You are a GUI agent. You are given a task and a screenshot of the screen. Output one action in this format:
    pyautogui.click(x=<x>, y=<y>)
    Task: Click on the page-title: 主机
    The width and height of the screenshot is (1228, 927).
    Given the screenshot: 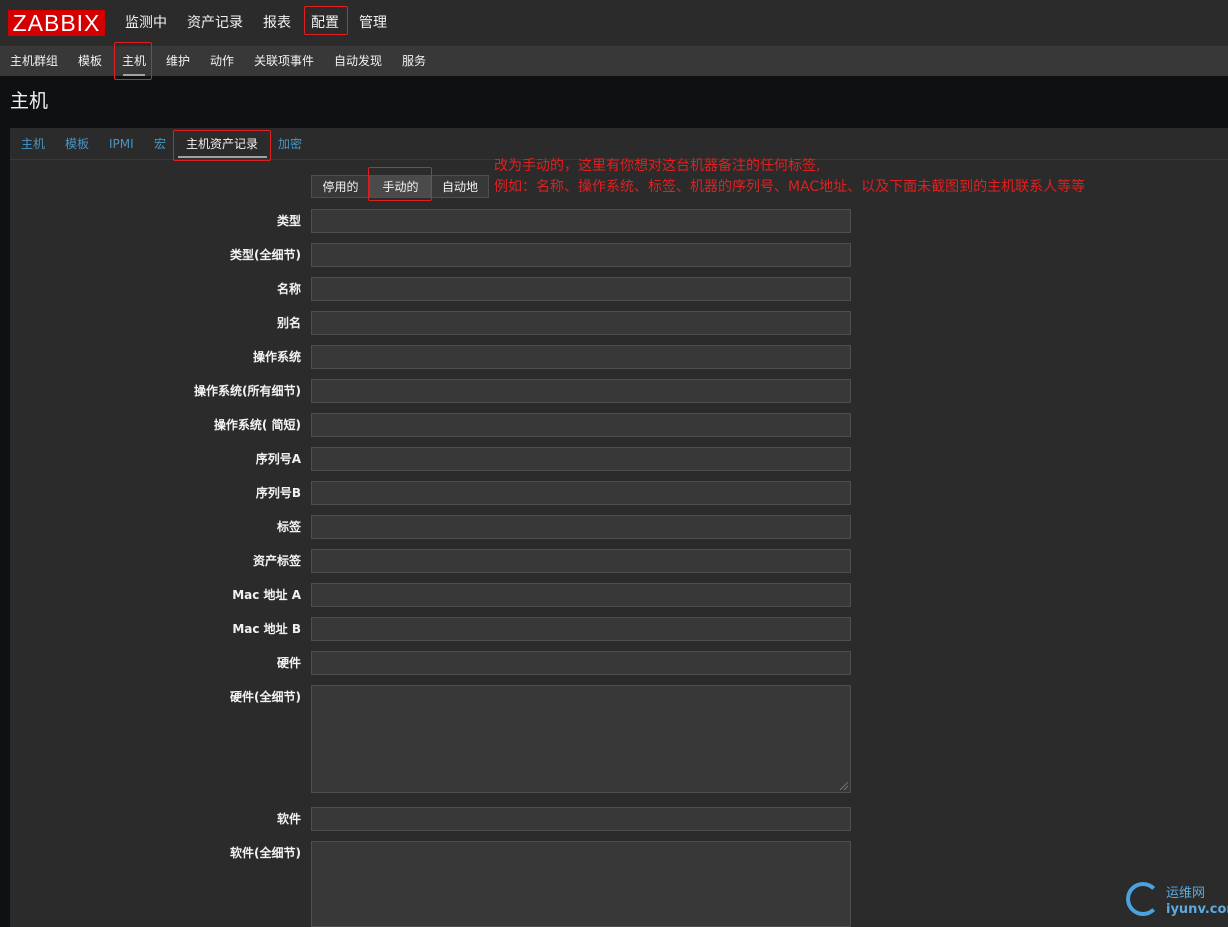 What is the action you would take?
    pyautogui.click(x=29, y=101)
    